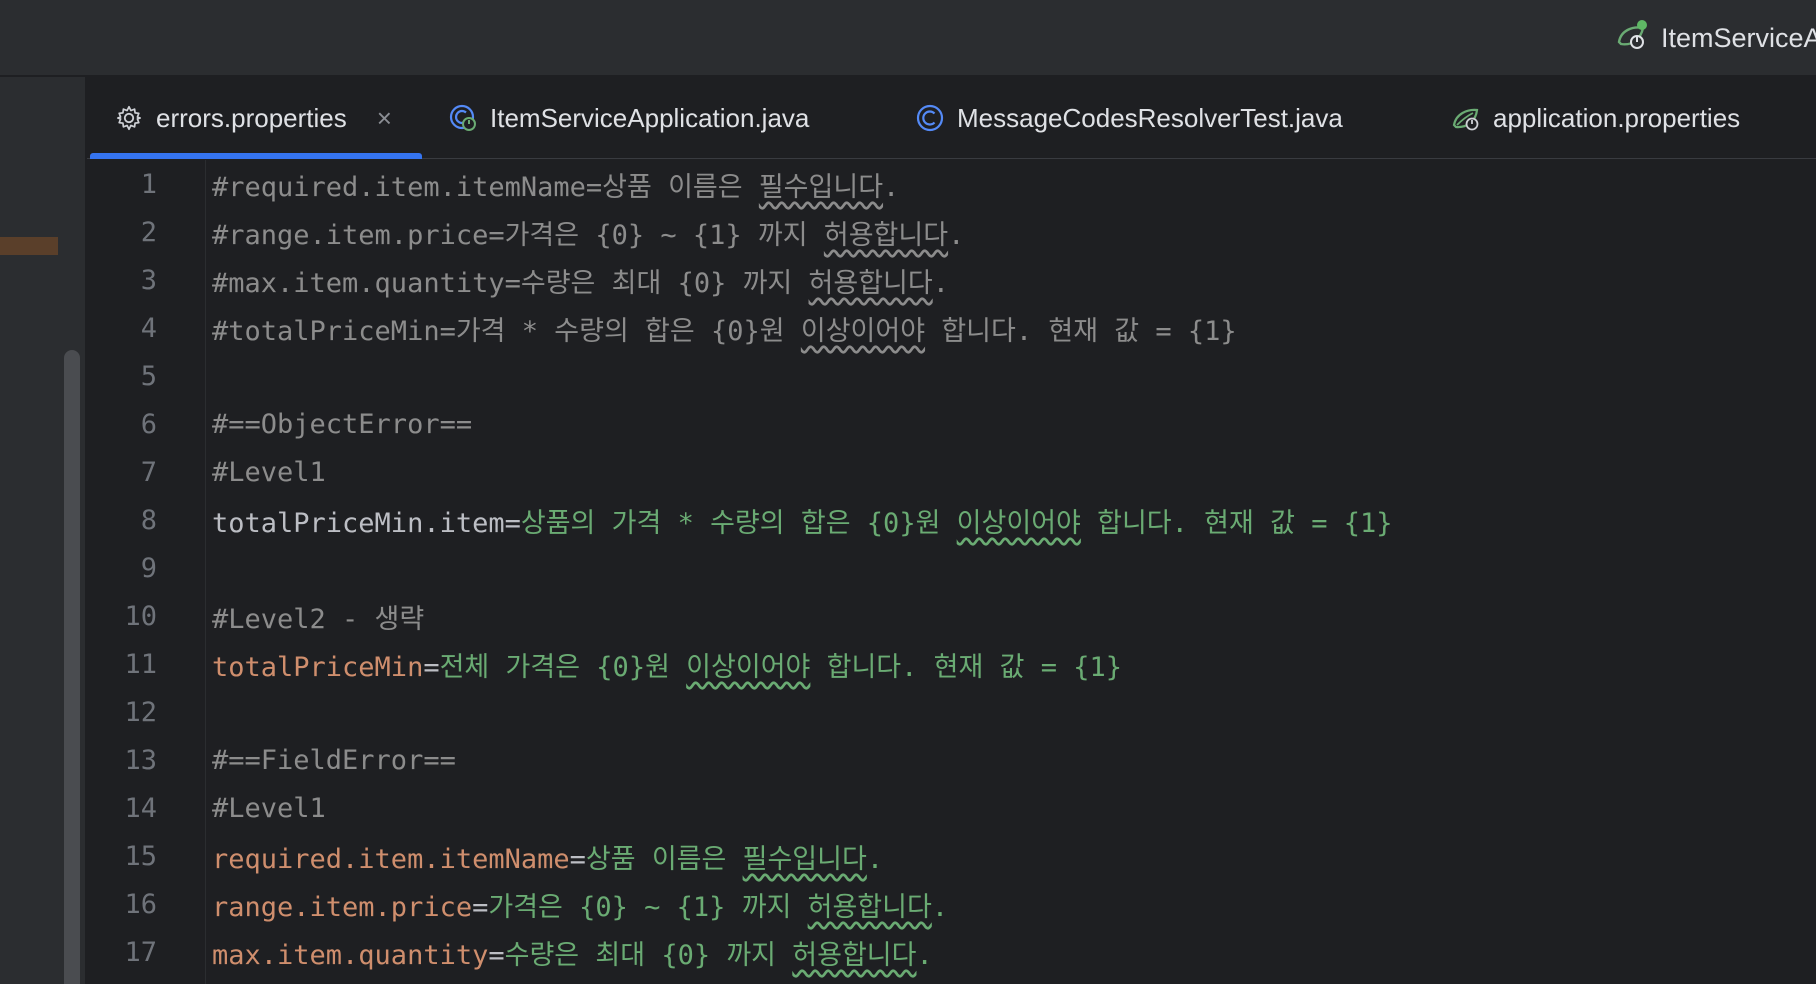 Image resolution: width=1816 pixels, height=984 pixels. Describe the element at coordinates (951, 184) in the screenshot. I see `code-line: 1 #required.item.itemName=상품 이름은 필수입니다.` at that location.